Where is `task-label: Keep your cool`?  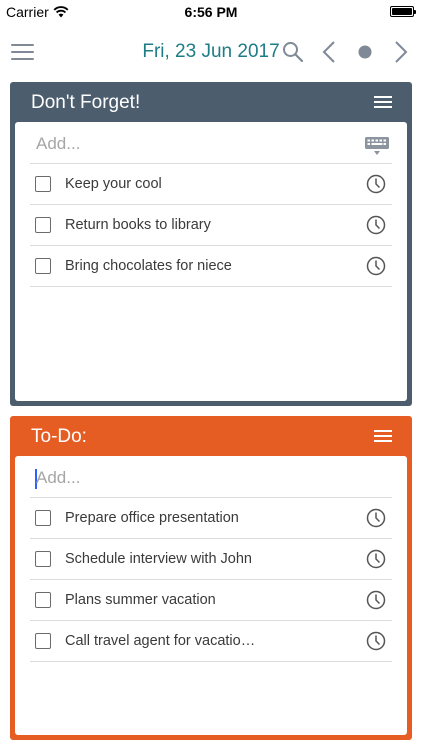 task-label: Keep your cool is located at coordinates (113, 184).